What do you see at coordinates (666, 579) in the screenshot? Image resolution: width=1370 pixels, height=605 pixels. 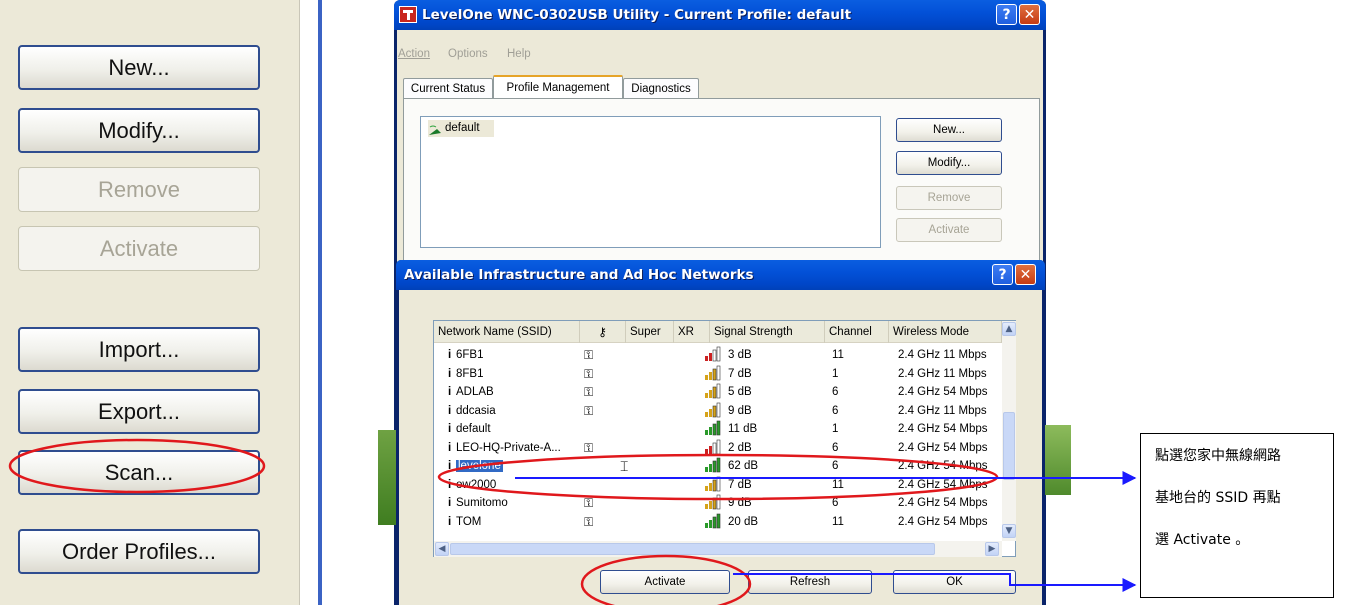 I see `activate-highlight-ring` at bounding box center [666, 579].